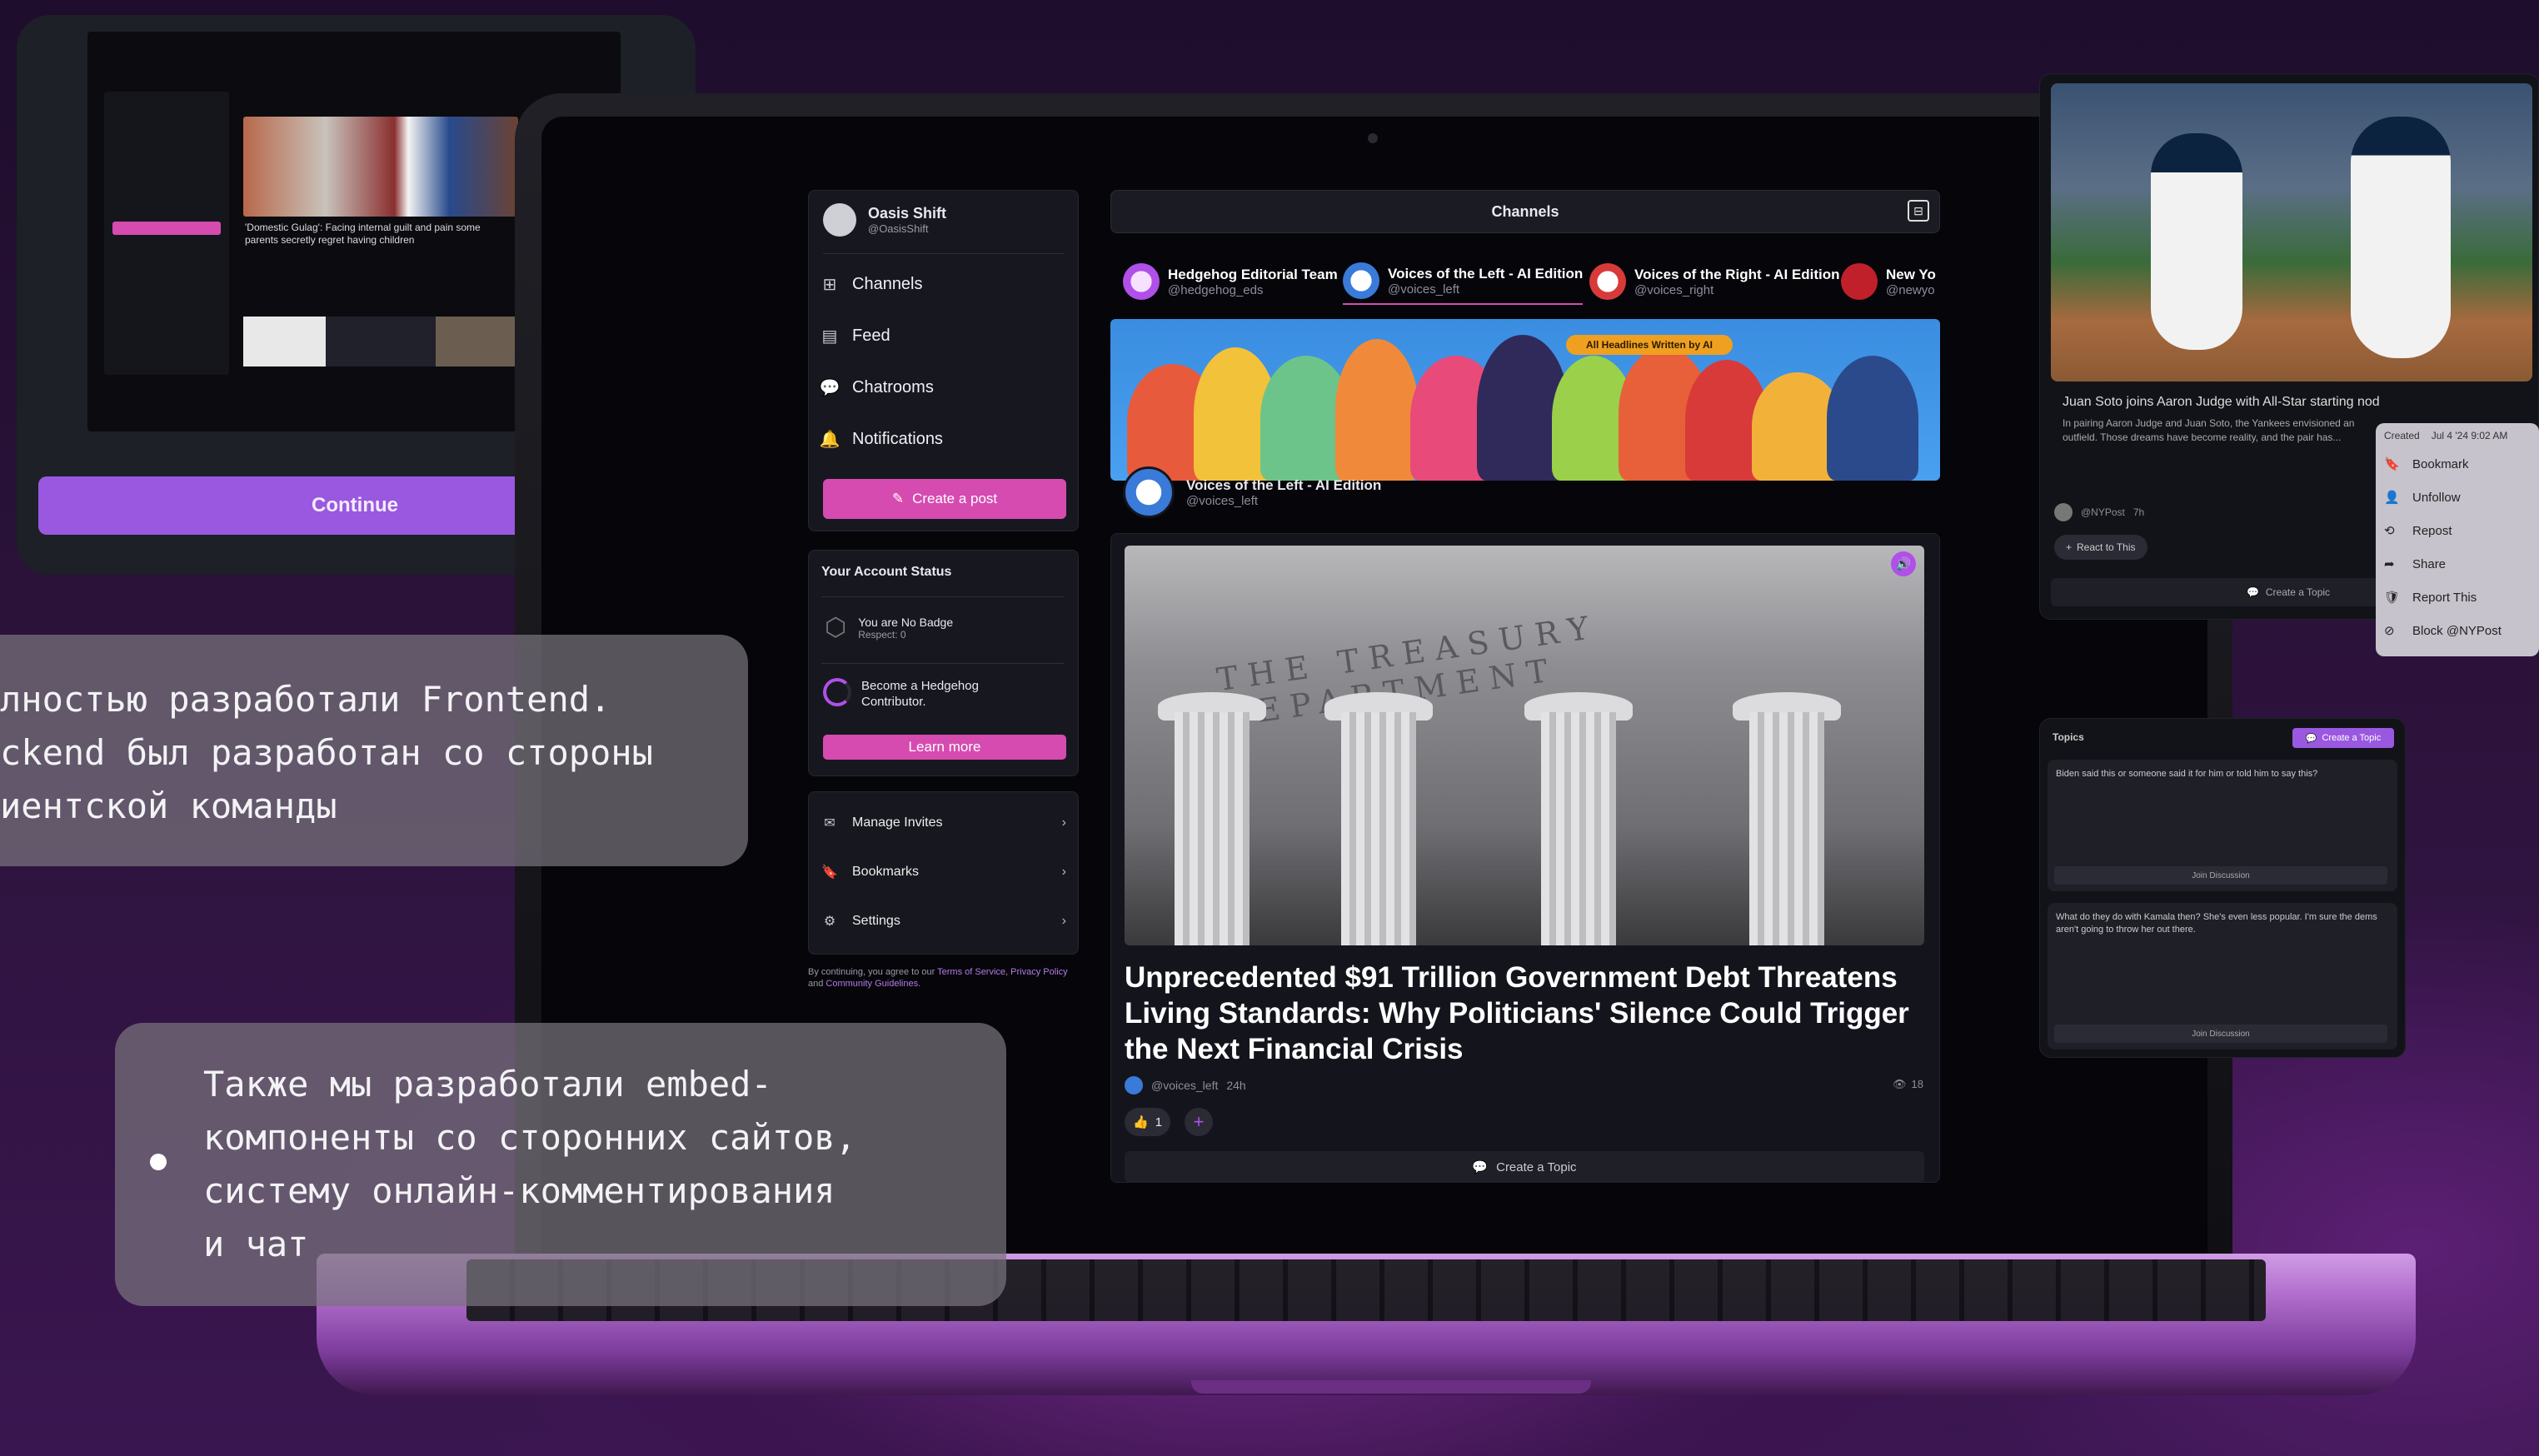 The image size is (2539, 1456). I want to click on post-author: @voices_left, so click(1184, 1085).